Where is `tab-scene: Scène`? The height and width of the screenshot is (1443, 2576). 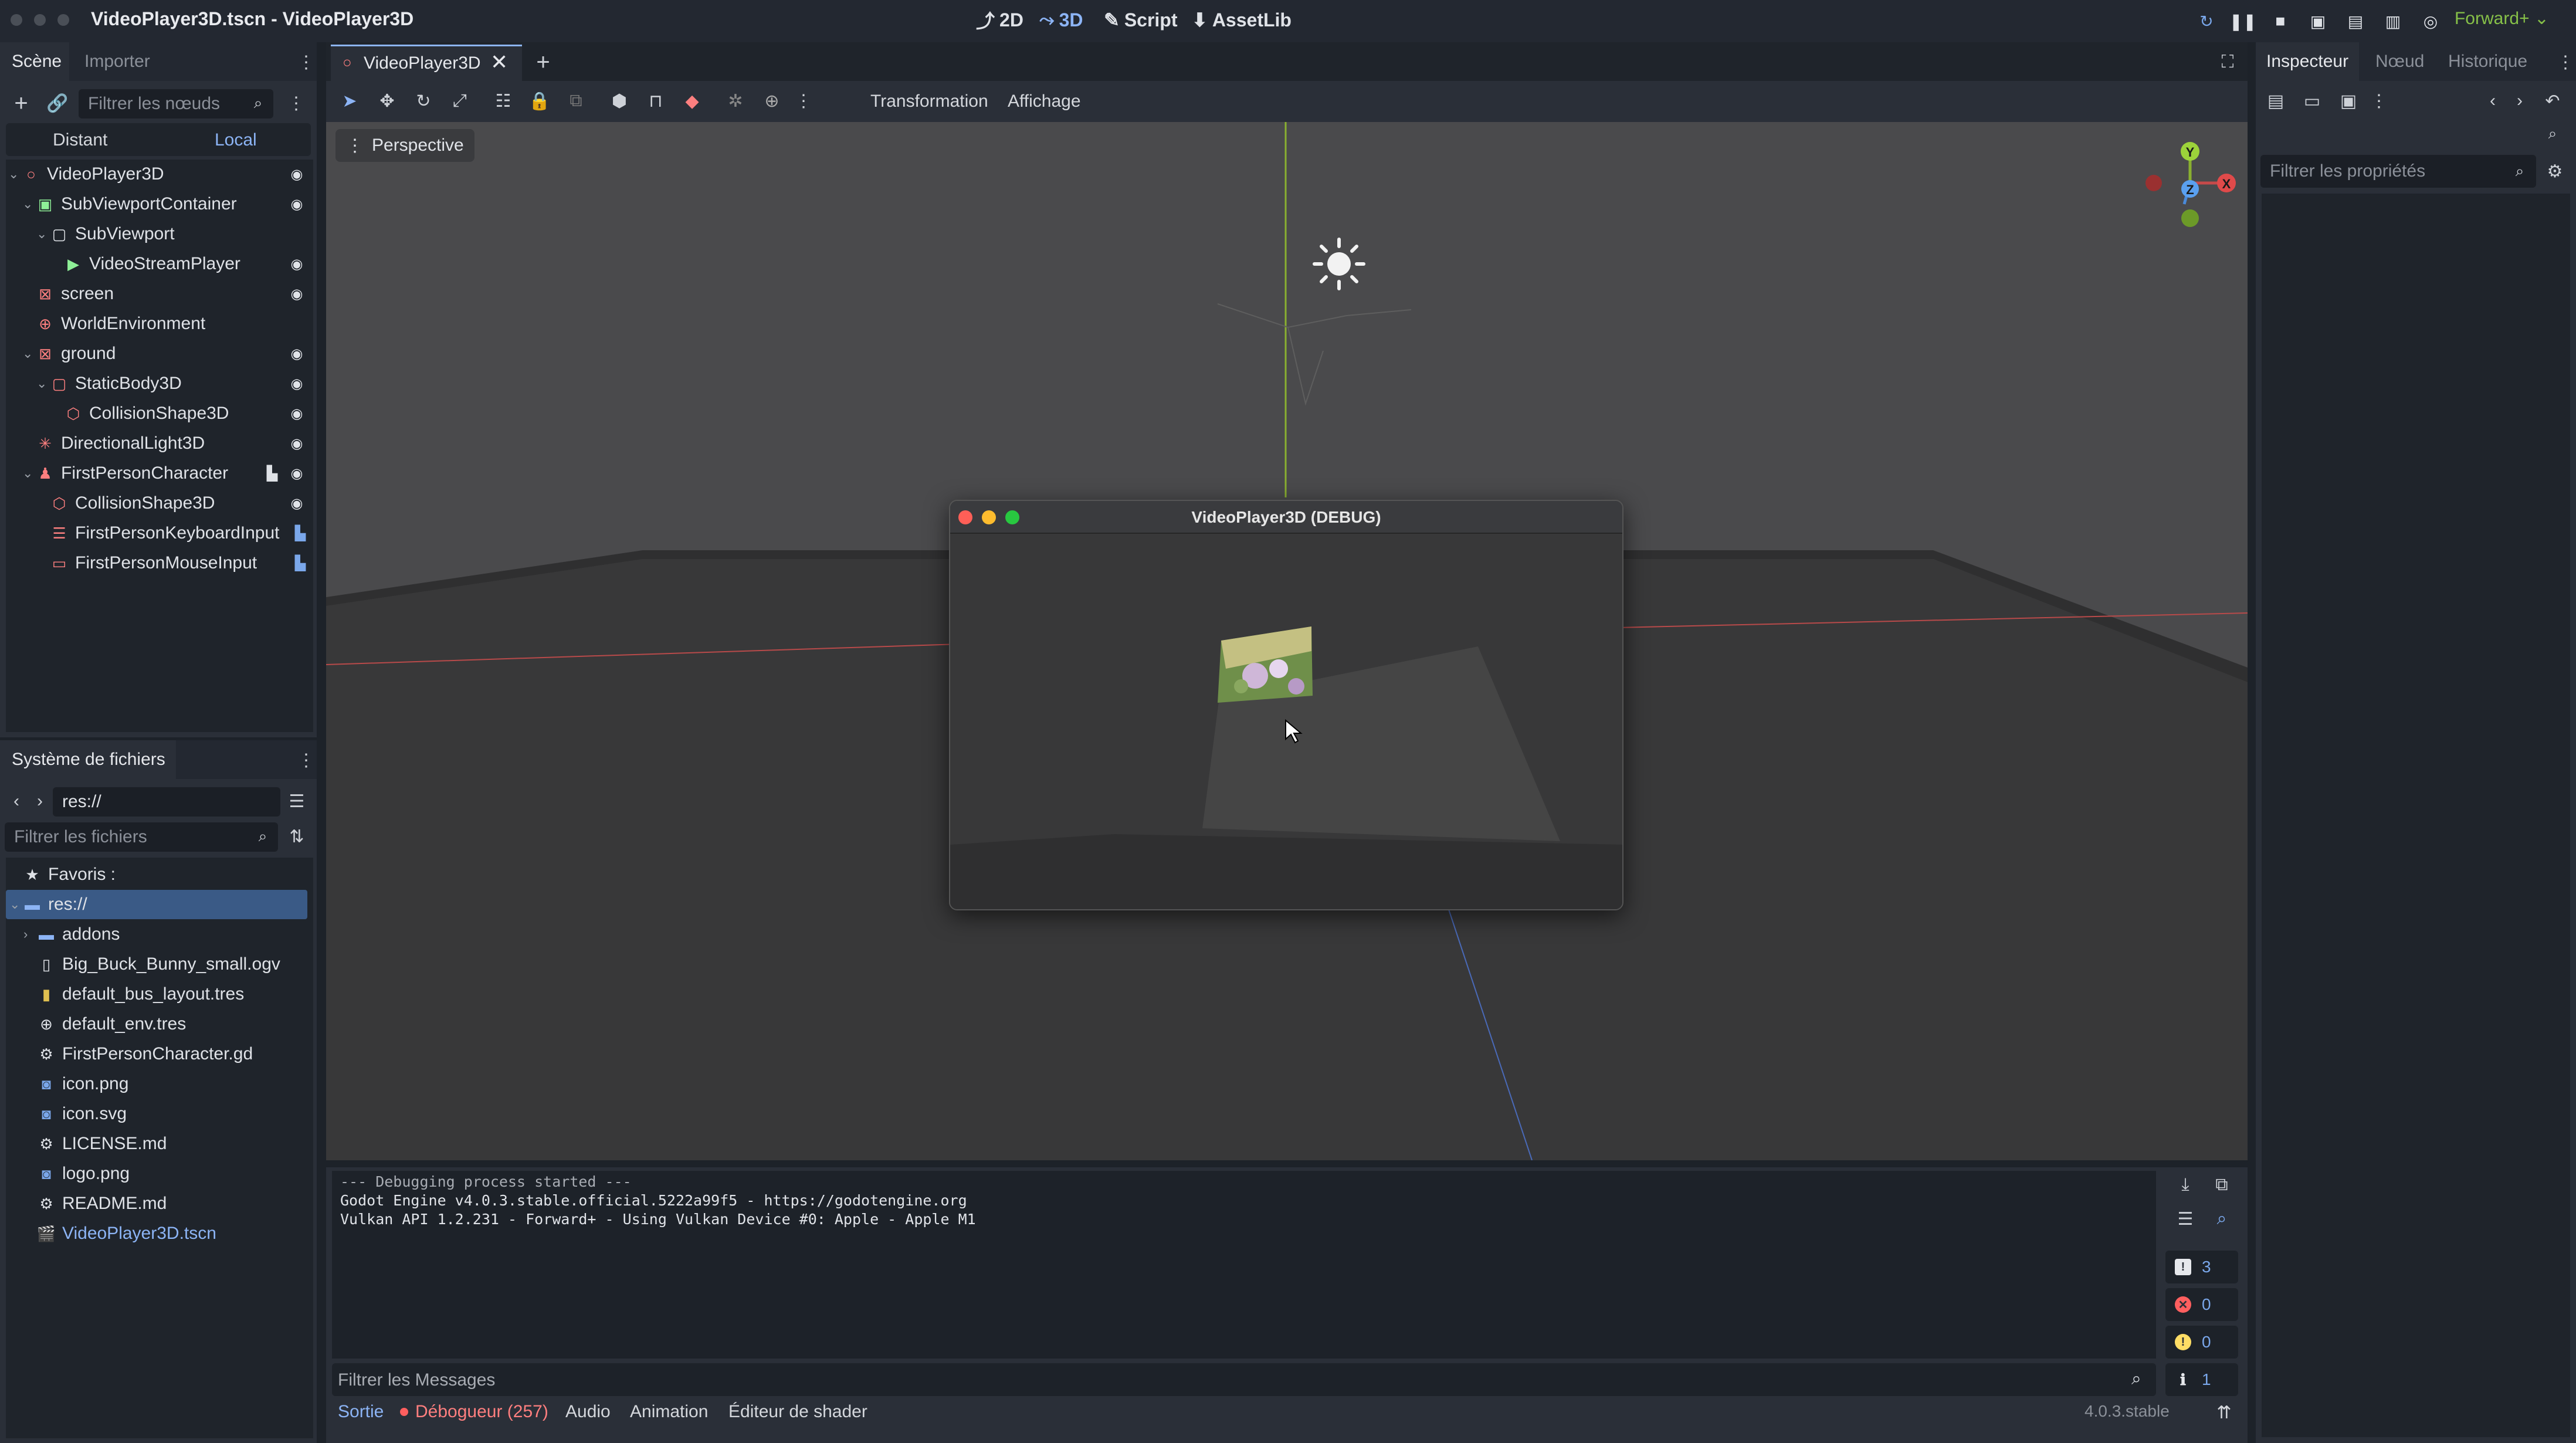
tab-scene: Scène is located at coordinates (37, 62).